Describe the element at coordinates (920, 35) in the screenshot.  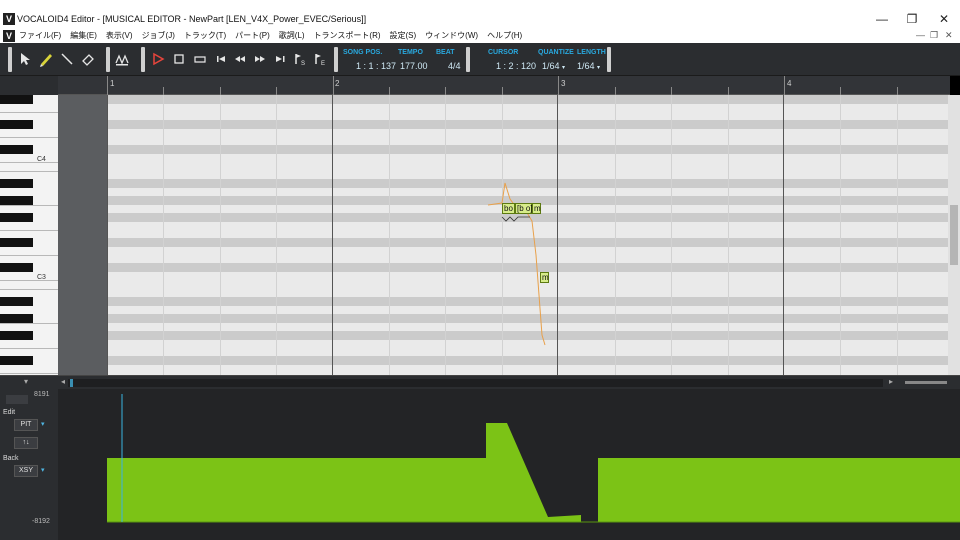
I see `mdi-minimize-button: —` at that location.